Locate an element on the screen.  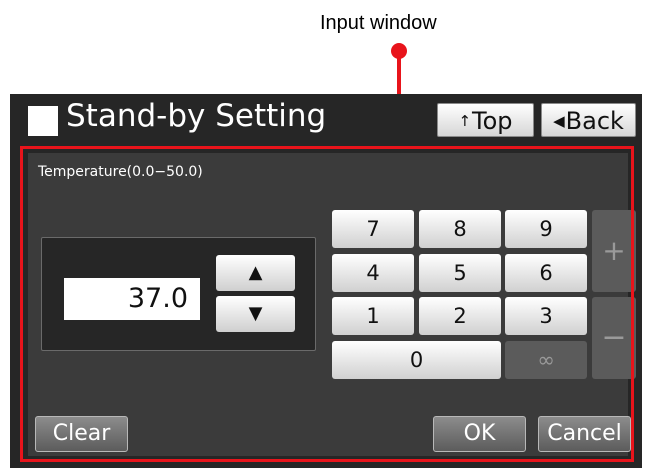
checkbox-icon is located at coordinates (43, 121).